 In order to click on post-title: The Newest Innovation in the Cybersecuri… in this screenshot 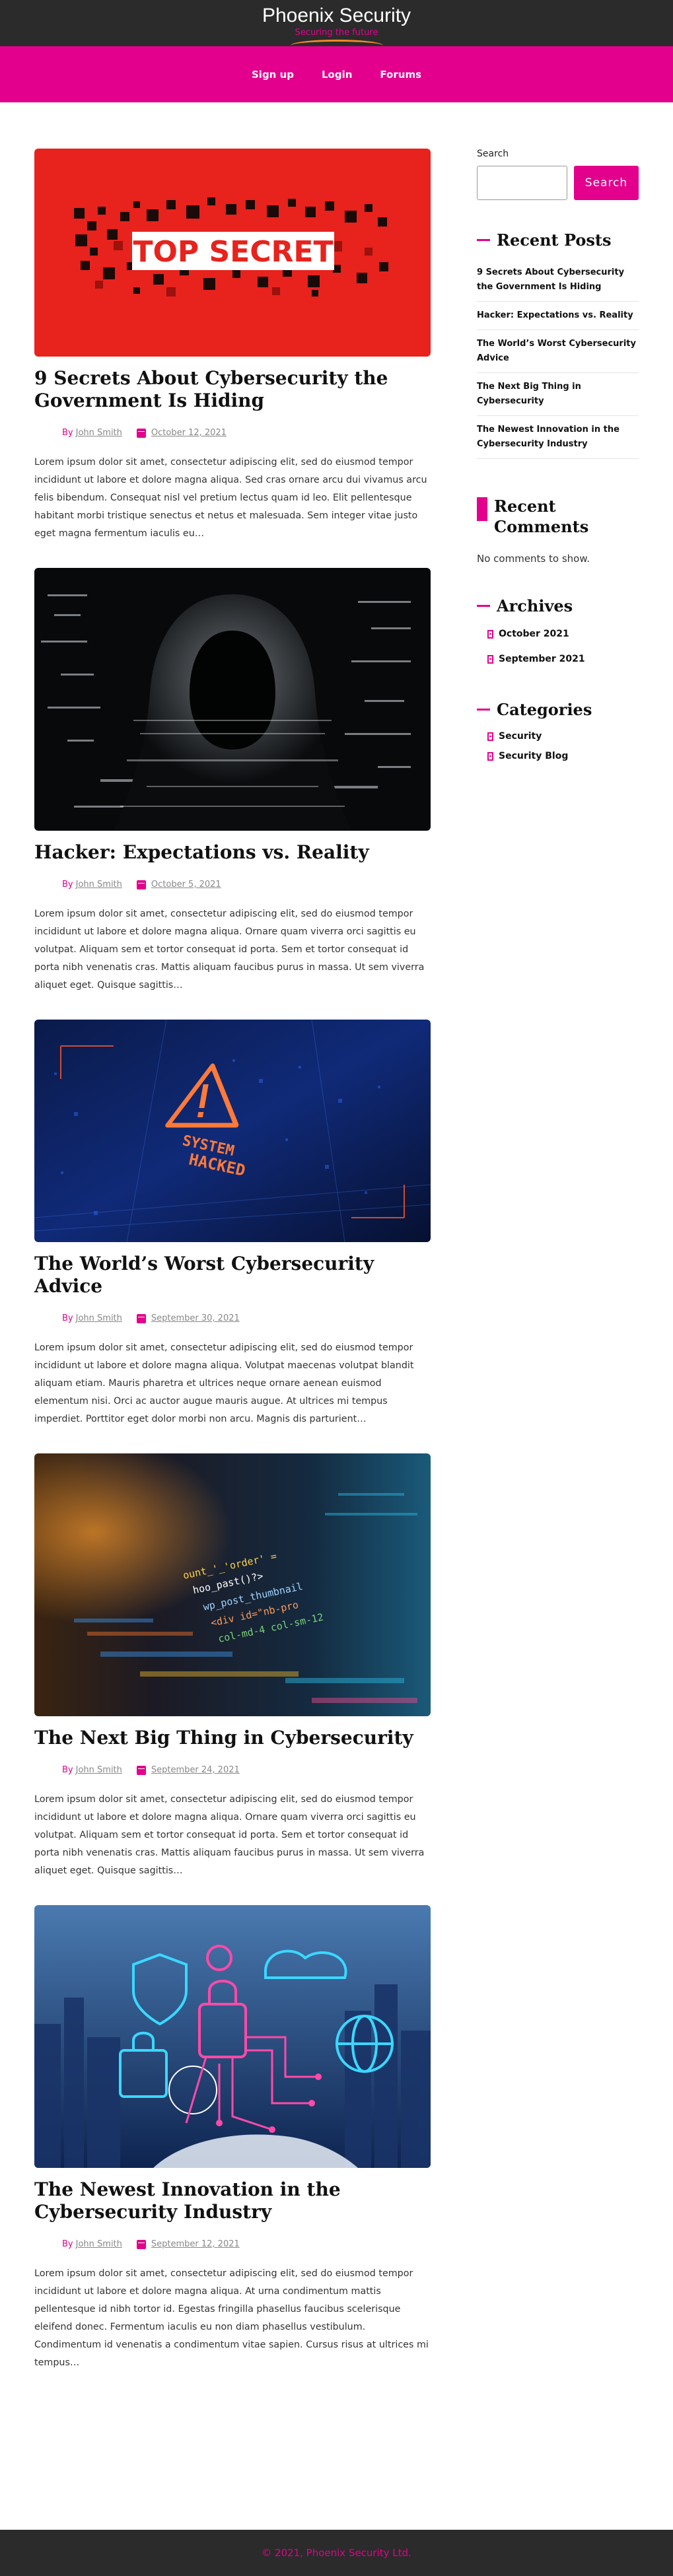, I will do `click(232, 2201)`.